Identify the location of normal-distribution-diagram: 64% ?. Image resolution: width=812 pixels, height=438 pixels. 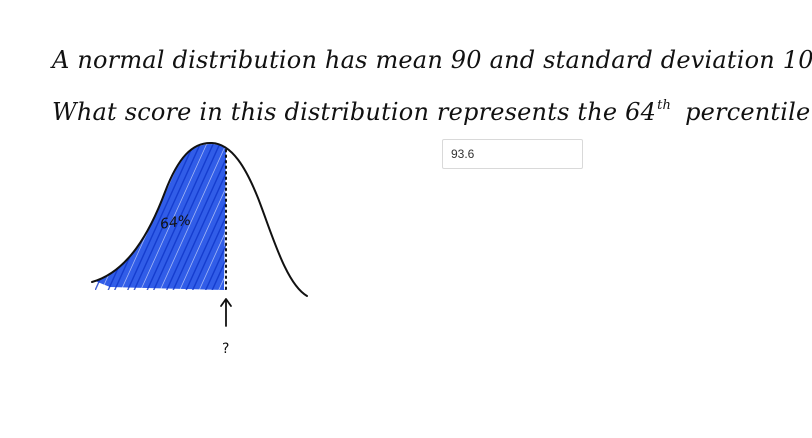
(202, 248).